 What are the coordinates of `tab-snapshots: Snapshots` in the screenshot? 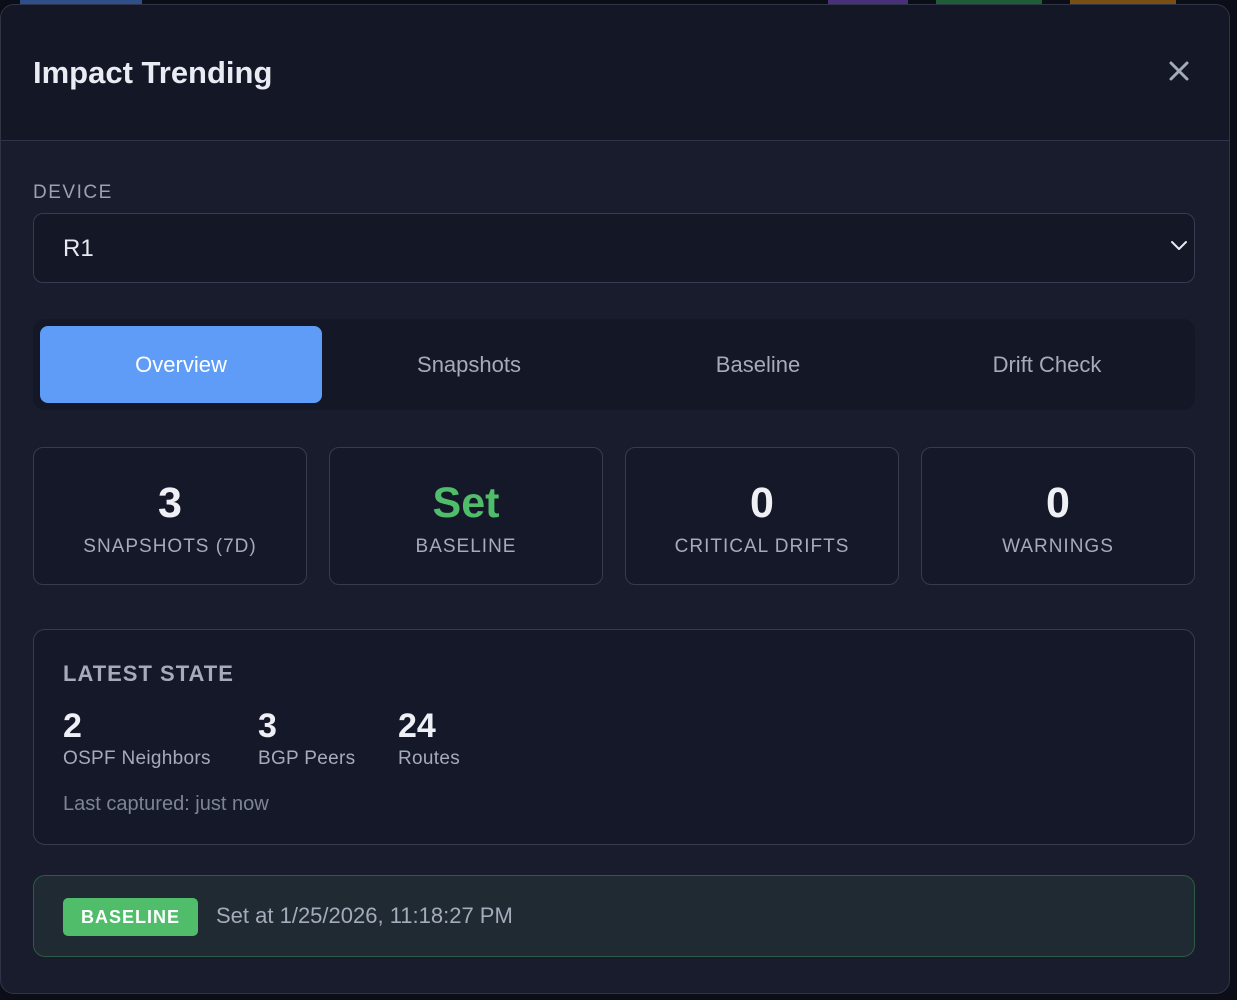 It's located at (469, 364).